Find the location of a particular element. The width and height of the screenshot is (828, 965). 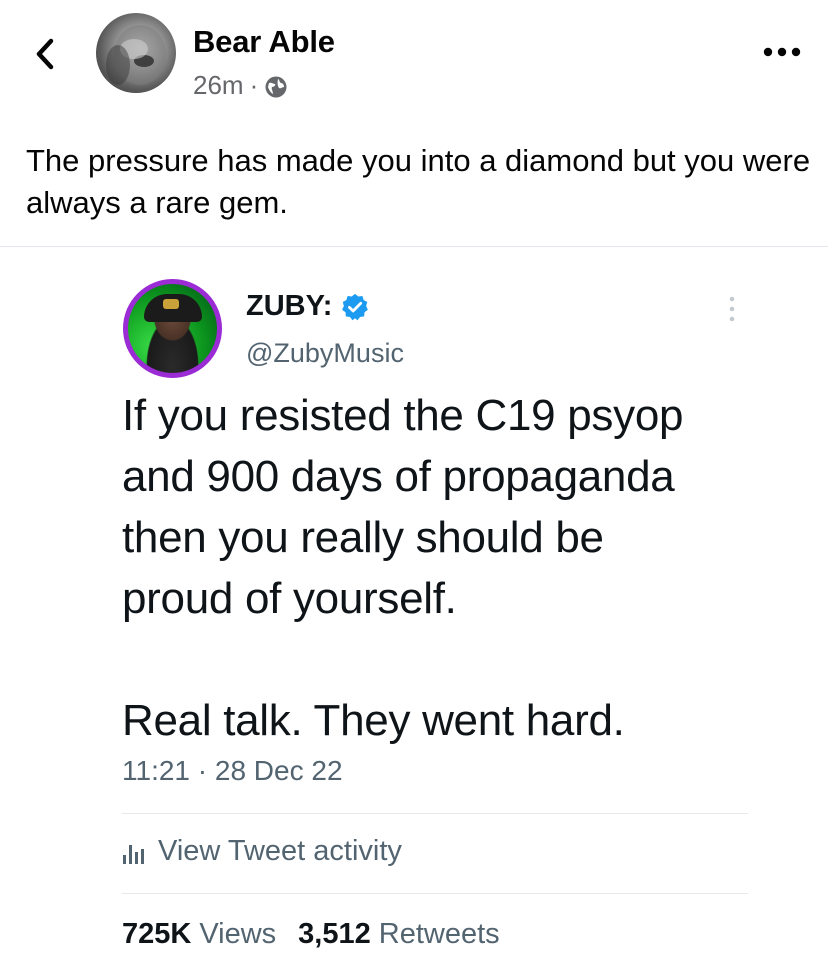

tweet-paragraph-gap is located at coordinates (442, 659).